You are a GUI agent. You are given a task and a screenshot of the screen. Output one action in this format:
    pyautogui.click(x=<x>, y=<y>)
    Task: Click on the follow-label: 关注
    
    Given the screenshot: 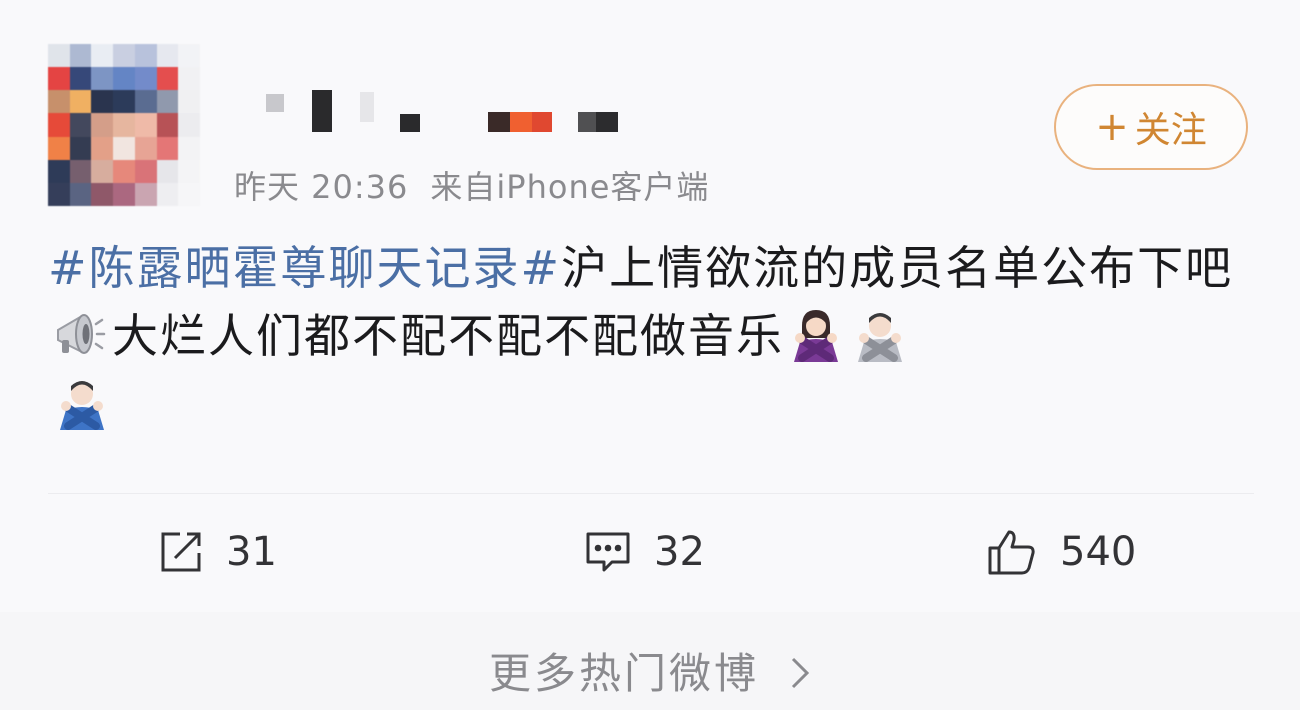 What is the action you would take?
    pyautogui.click(x=1170, y=130)
    